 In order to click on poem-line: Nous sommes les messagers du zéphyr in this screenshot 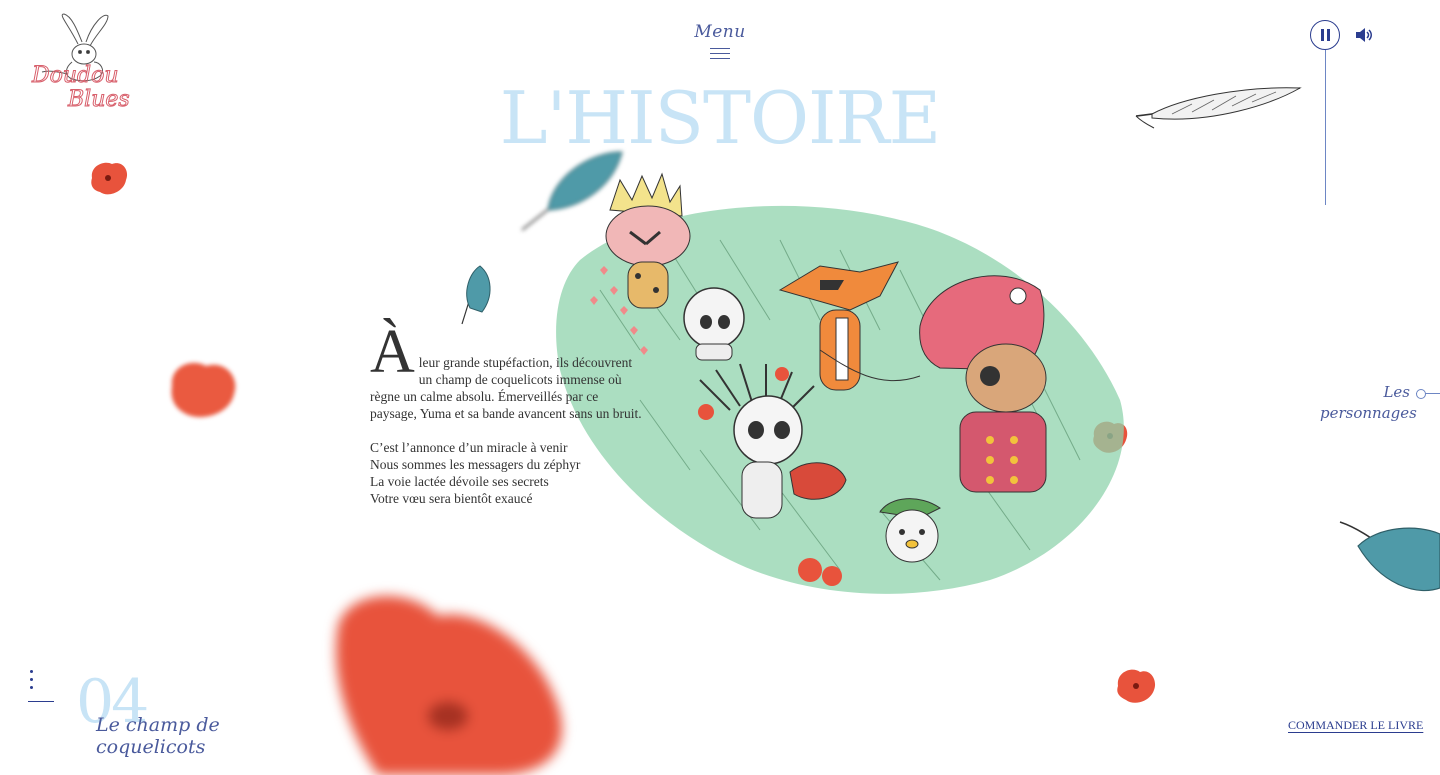, I will do `click(475, 464)`.